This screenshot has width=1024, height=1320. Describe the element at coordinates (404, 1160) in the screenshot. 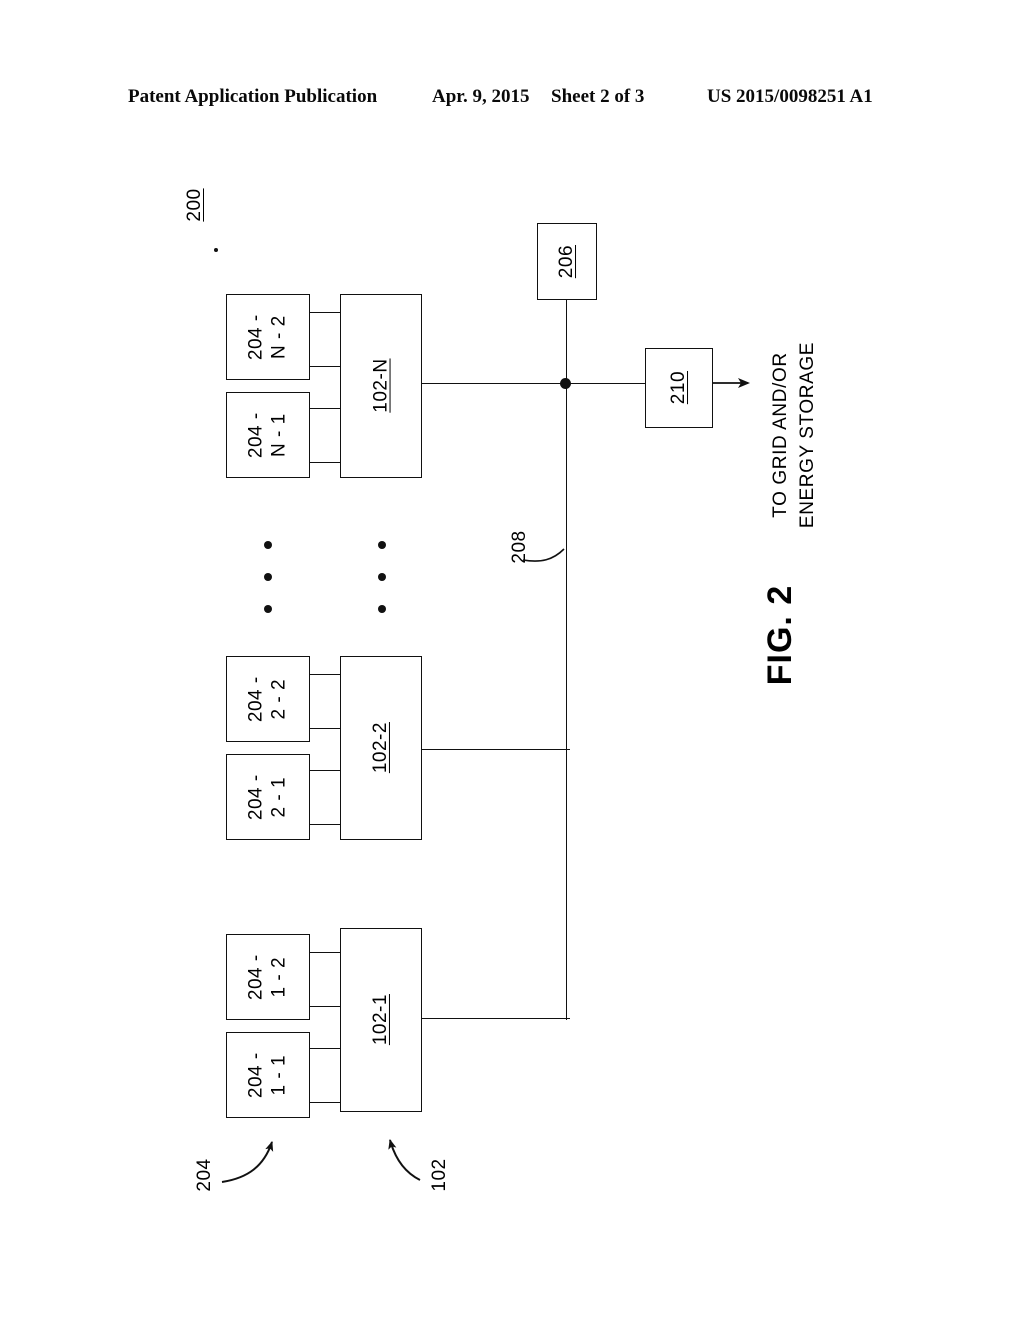

I see `callout-102-arrow` at that location.